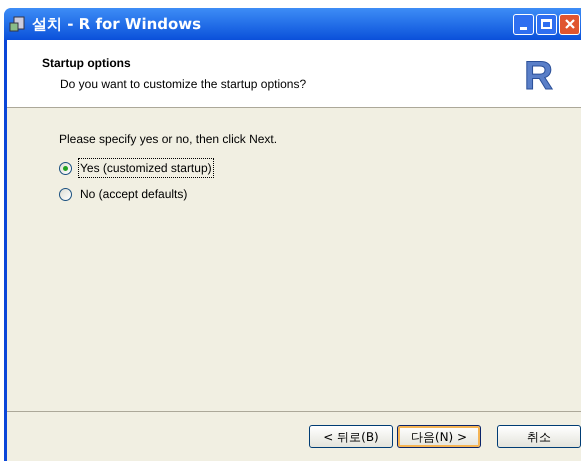  What do you see at coordinates (538, 76) in the screenshot?
I see `r-logo: R` at bounding box center [538, 76].